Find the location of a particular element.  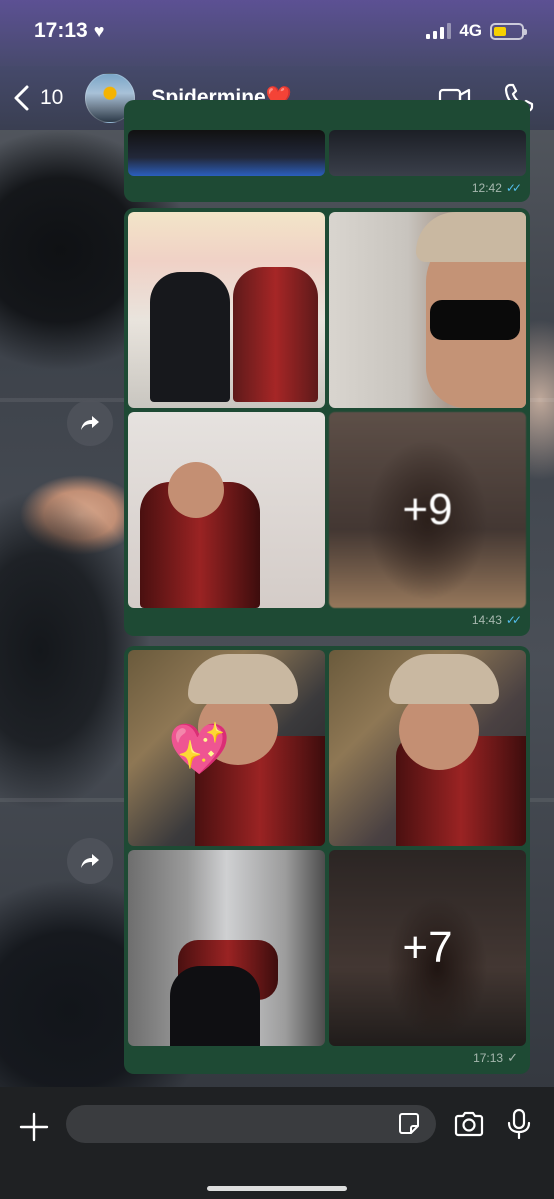

camera-icon is located at coordinates (469, 1124).